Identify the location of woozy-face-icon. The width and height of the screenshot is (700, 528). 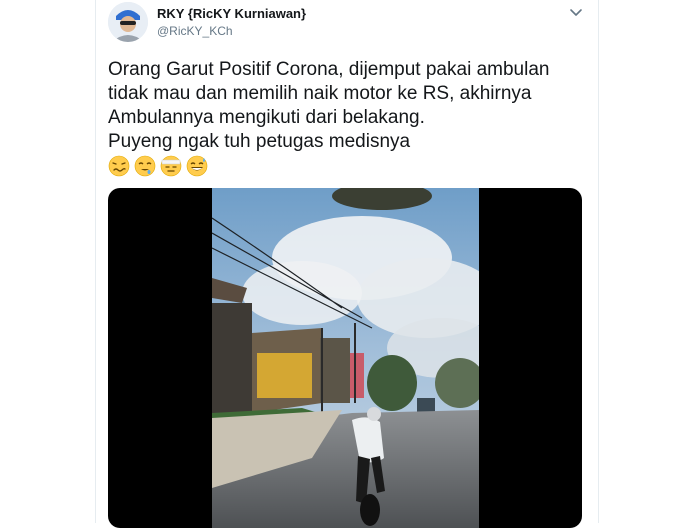
(119, 166).